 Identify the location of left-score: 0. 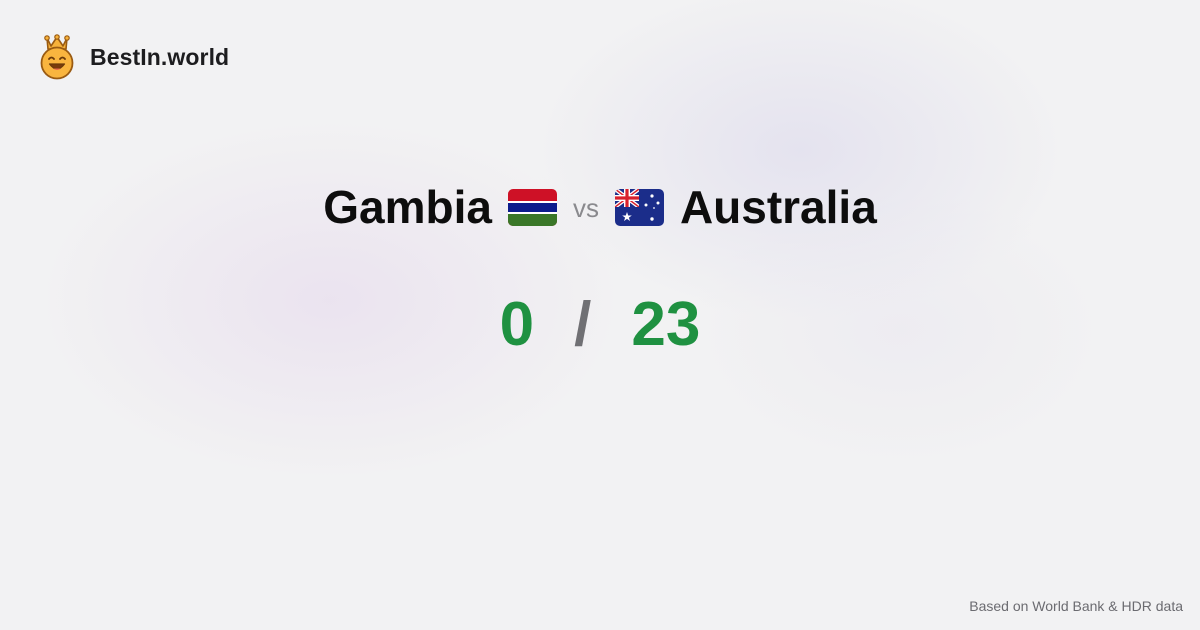
(517, 324).